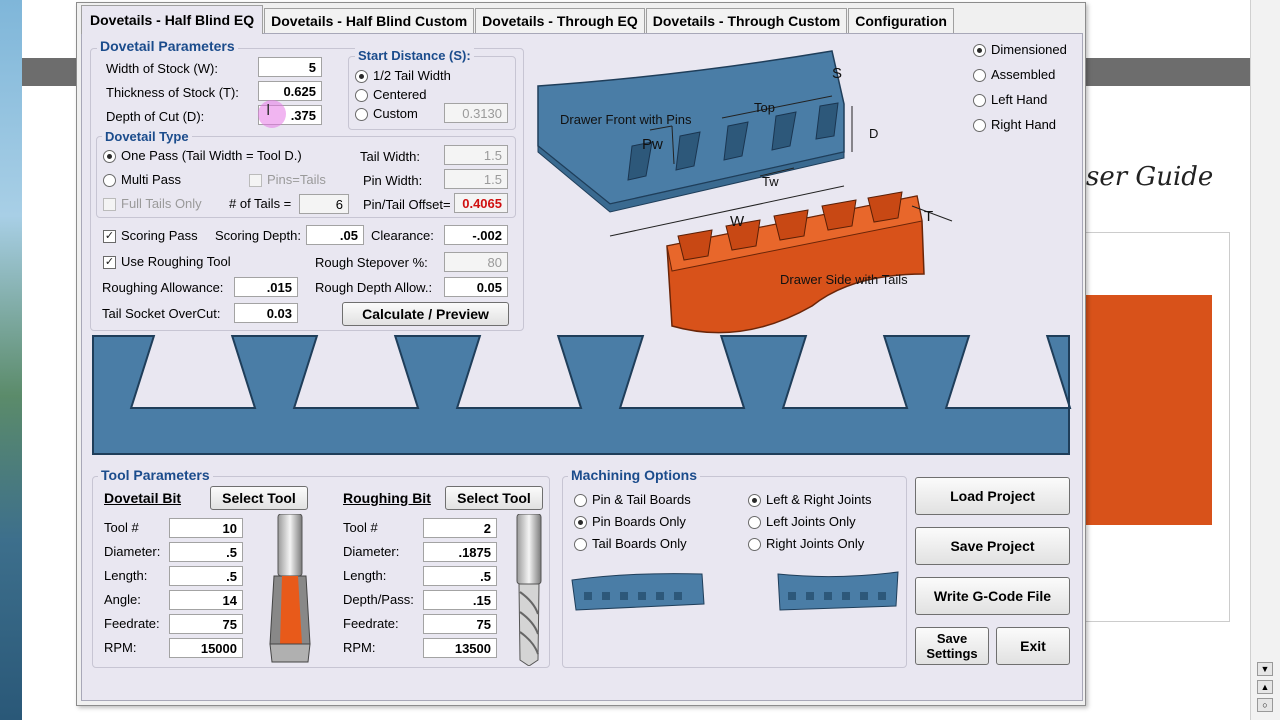 The width and height of the screenshot is (1280, 720). I want to click on pin-boards-only-radio, so click(580, 522).